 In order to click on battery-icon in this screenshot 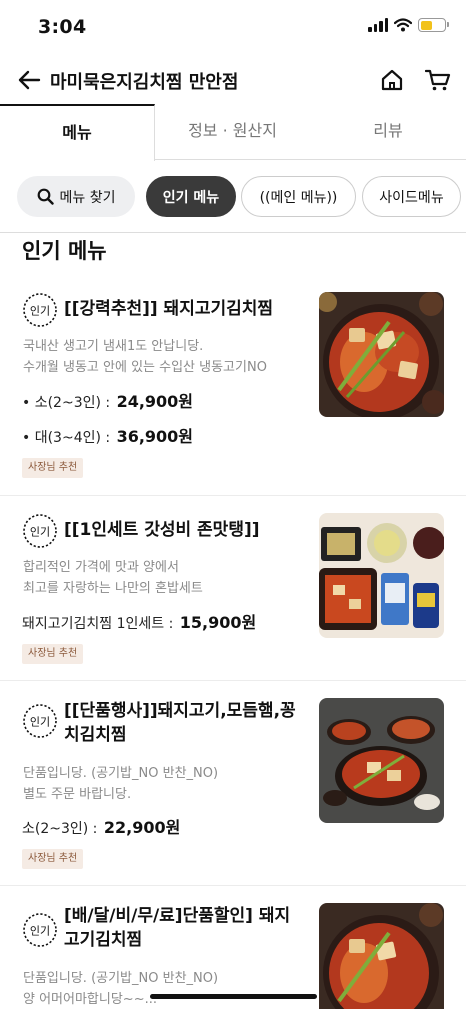, I will do `click(433, 25)`.